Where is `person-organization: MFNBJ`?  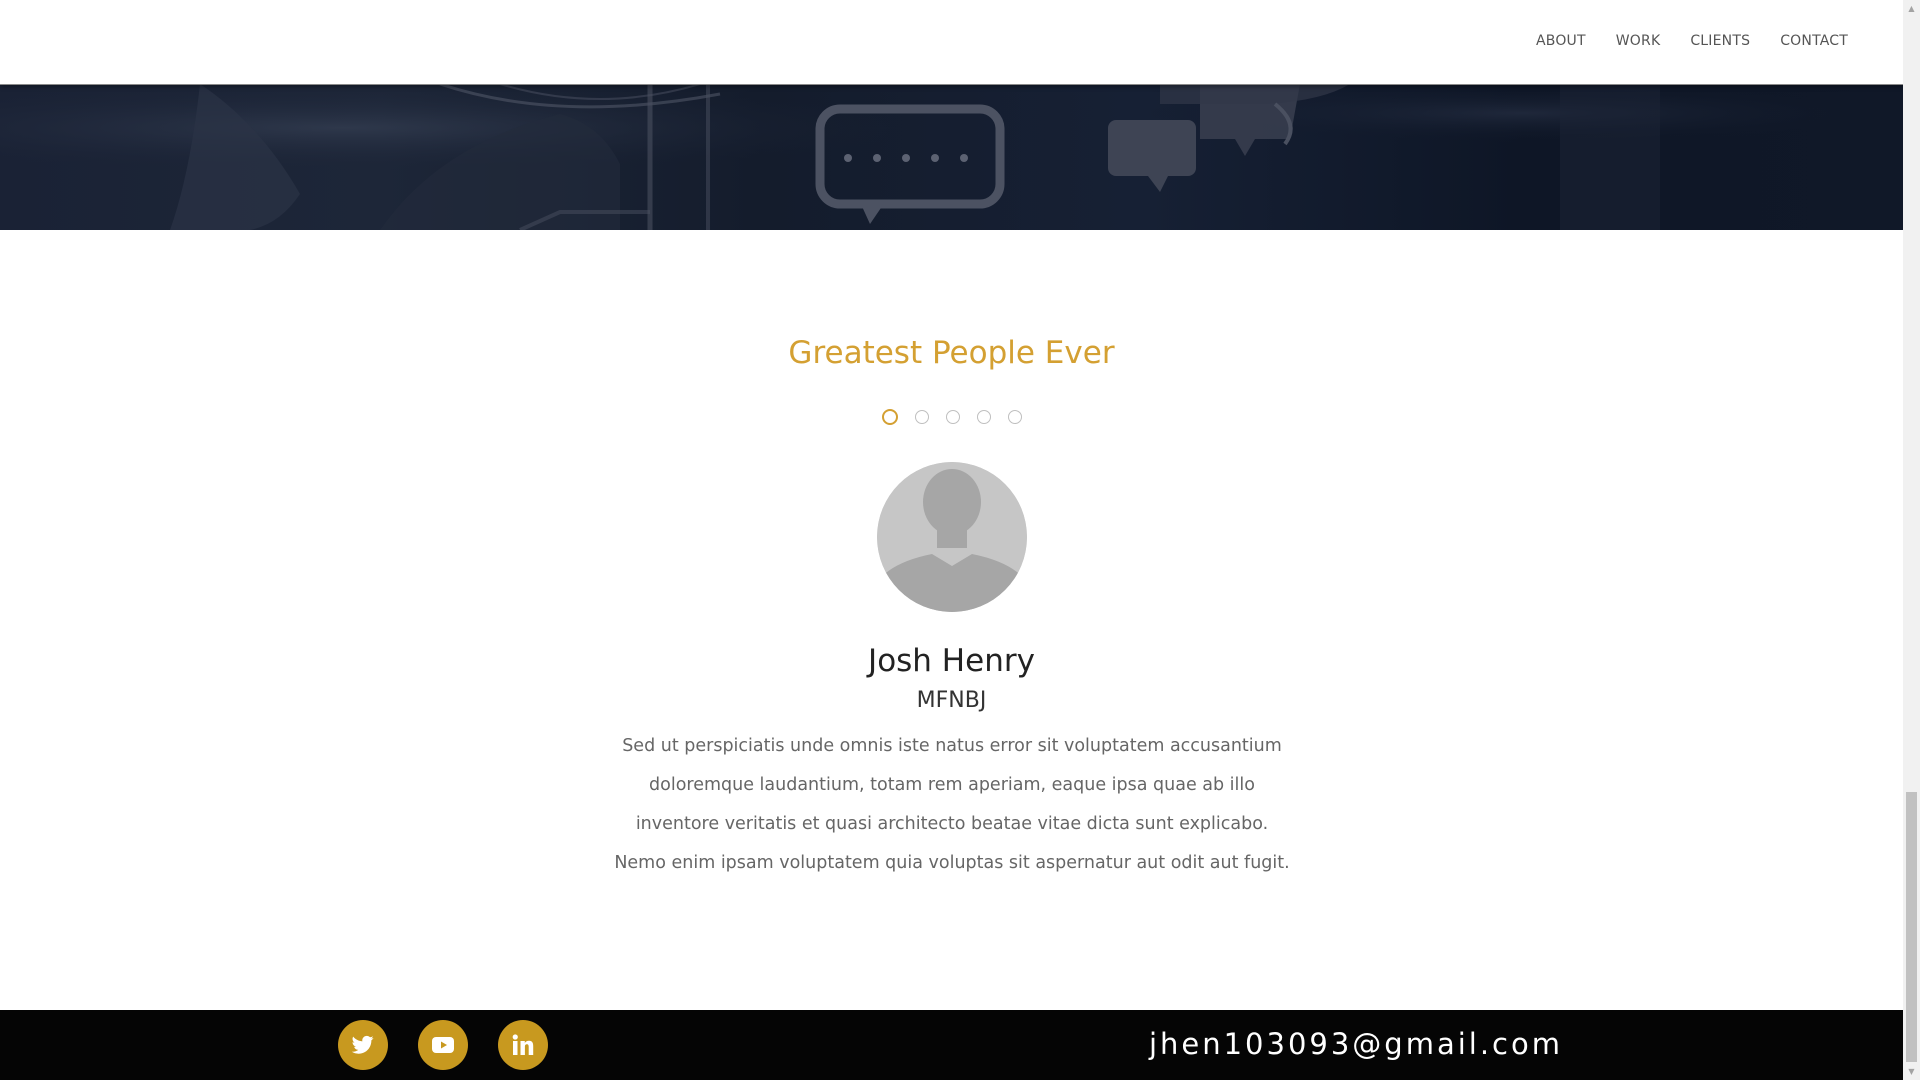 person-organization: MFNBJ is located at coordinates (951, 700).